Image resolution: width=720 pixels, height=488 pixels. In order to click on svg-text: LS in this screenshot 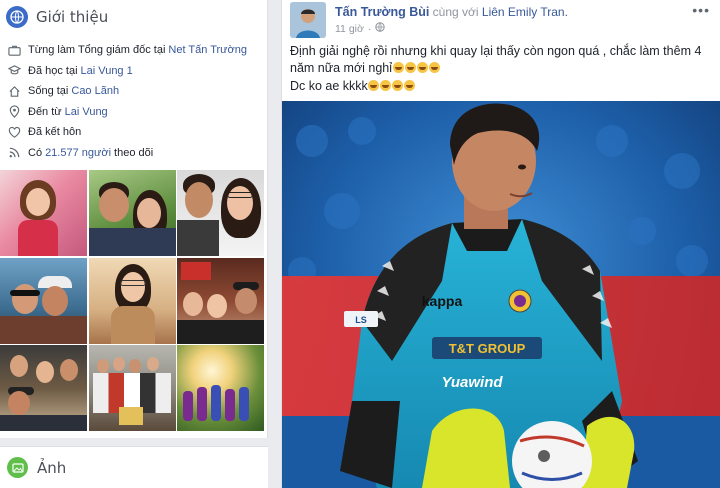, I will do `click(361, 320)`.